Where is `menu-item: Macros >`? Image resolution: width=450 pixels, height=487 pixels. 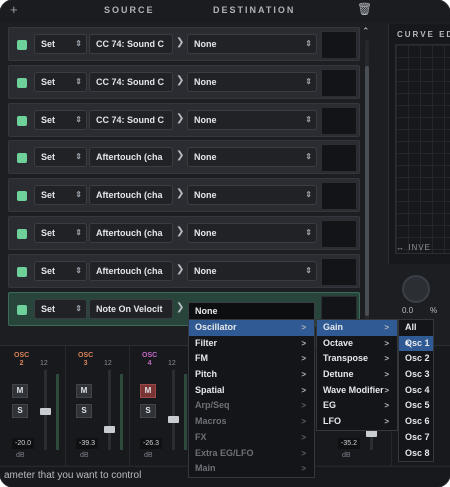 menu-item: Macros > is located at coordinates (251, 422).